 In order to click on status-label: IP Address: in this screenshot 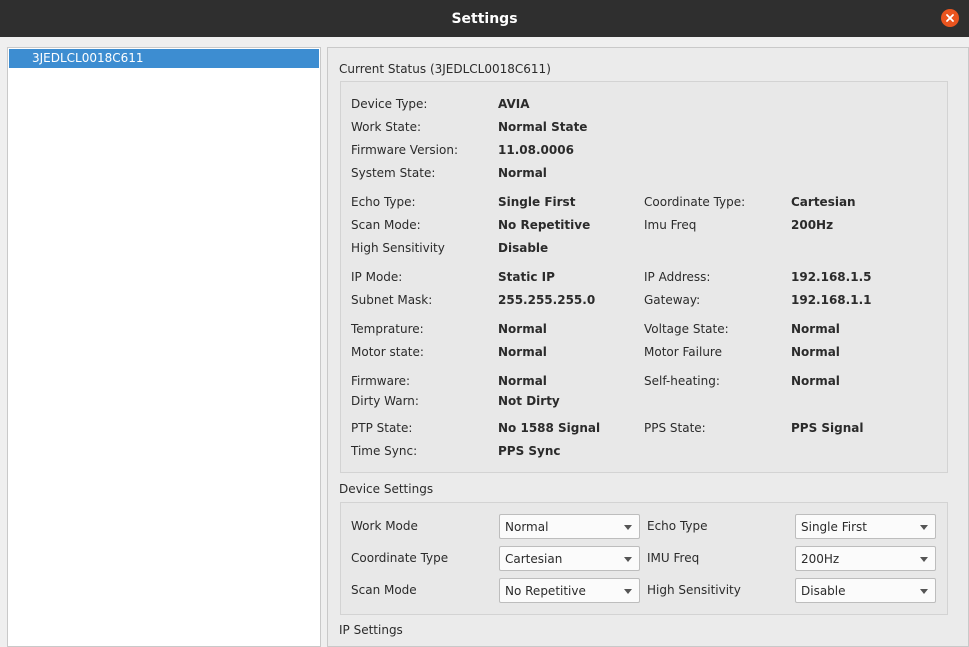, I will do `click(677, 277)`.